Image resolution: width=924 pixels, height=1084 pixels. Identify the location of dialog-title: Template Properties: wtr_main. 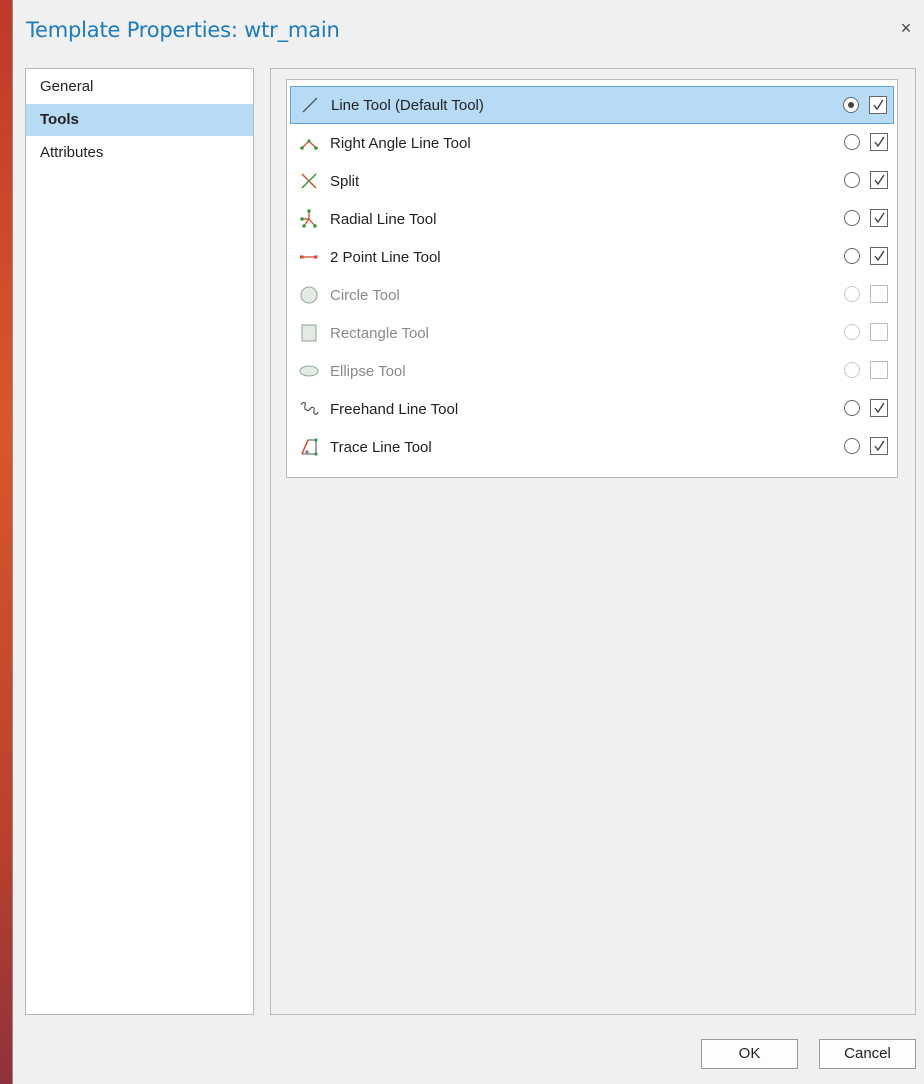
(183, 30).